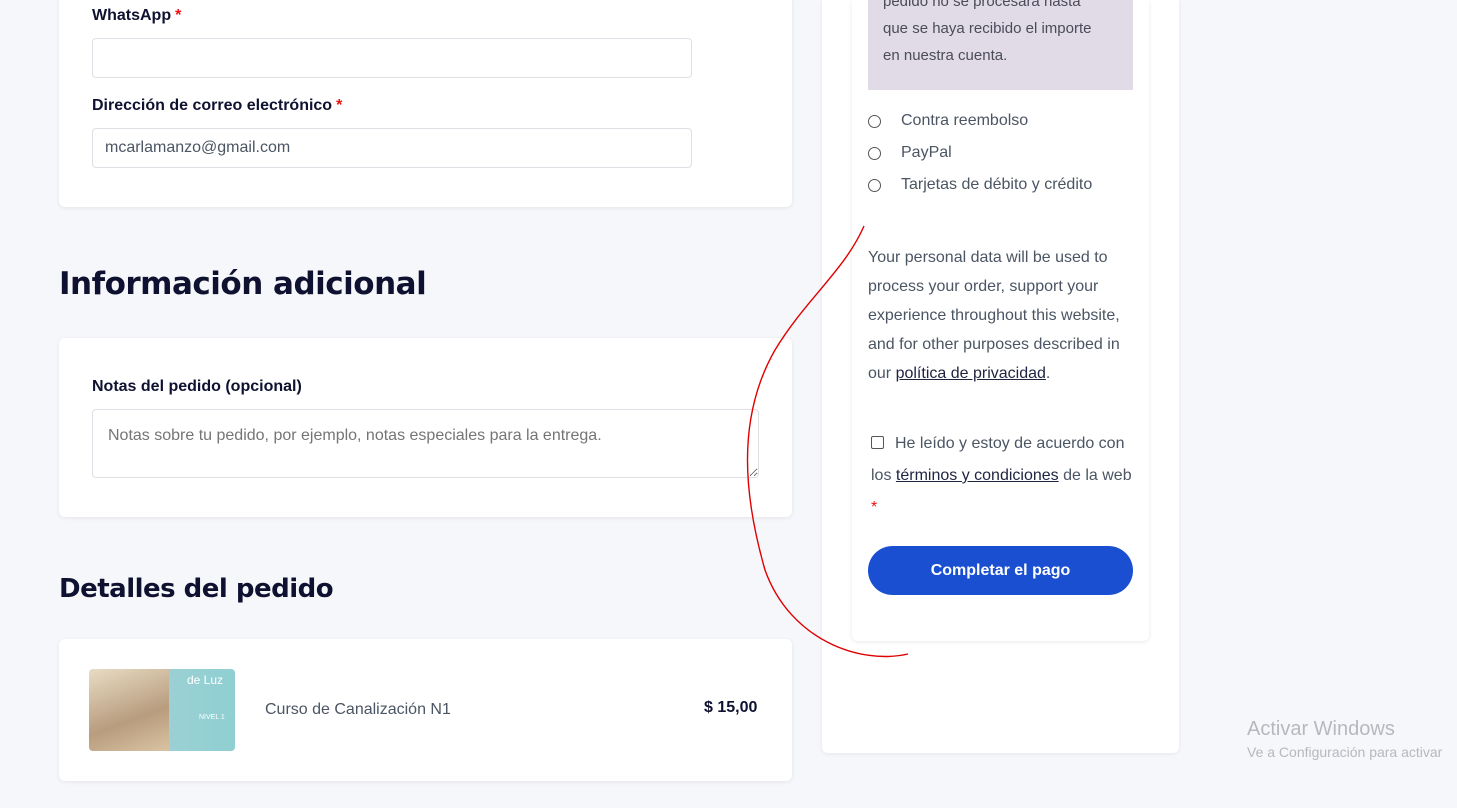  I want to click on order-details-heading: Detalles del pedido, so click(196, 589).